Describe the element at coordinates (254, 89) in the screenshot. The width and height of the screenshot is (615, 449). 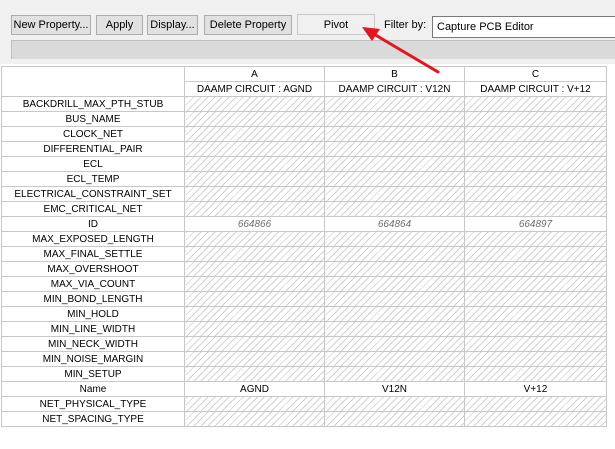
I see `net-header-a: DAAMP CIRCUIT : AGND` at that location.